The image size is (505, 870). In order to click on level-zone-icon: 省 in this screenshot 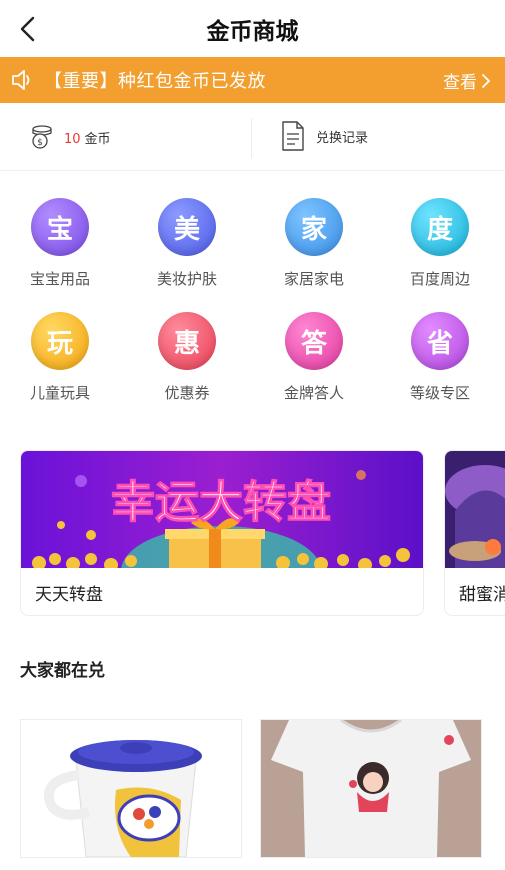, I will do `click(440, 341)`.